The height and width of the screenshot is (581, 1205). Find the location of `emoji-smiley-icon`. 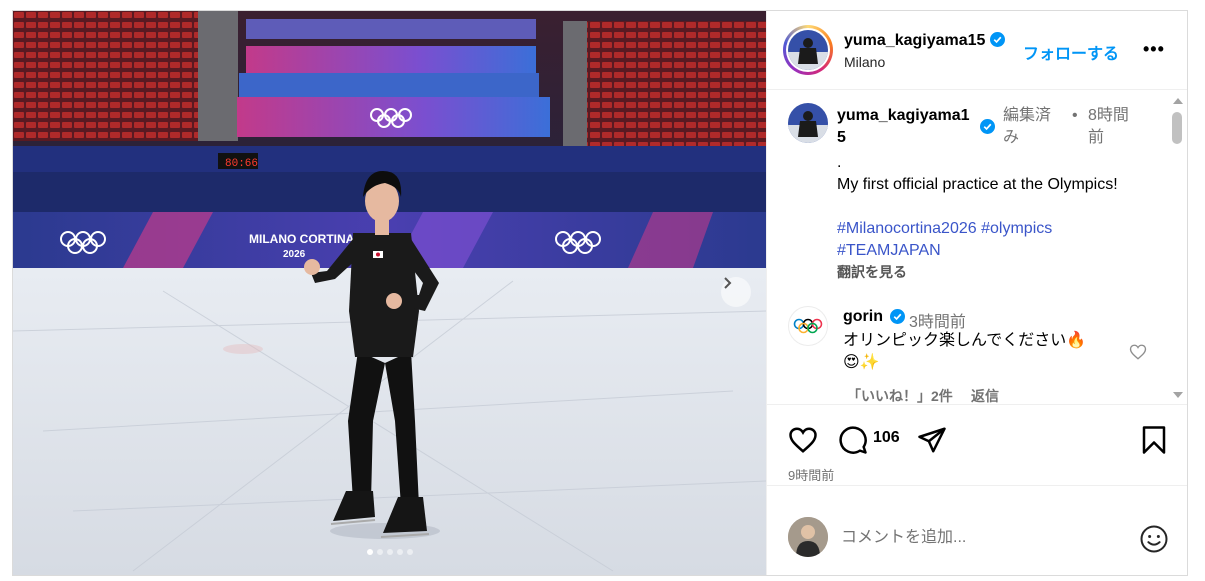

emoji-smiley-icon is located at coordinates (1154, 539).